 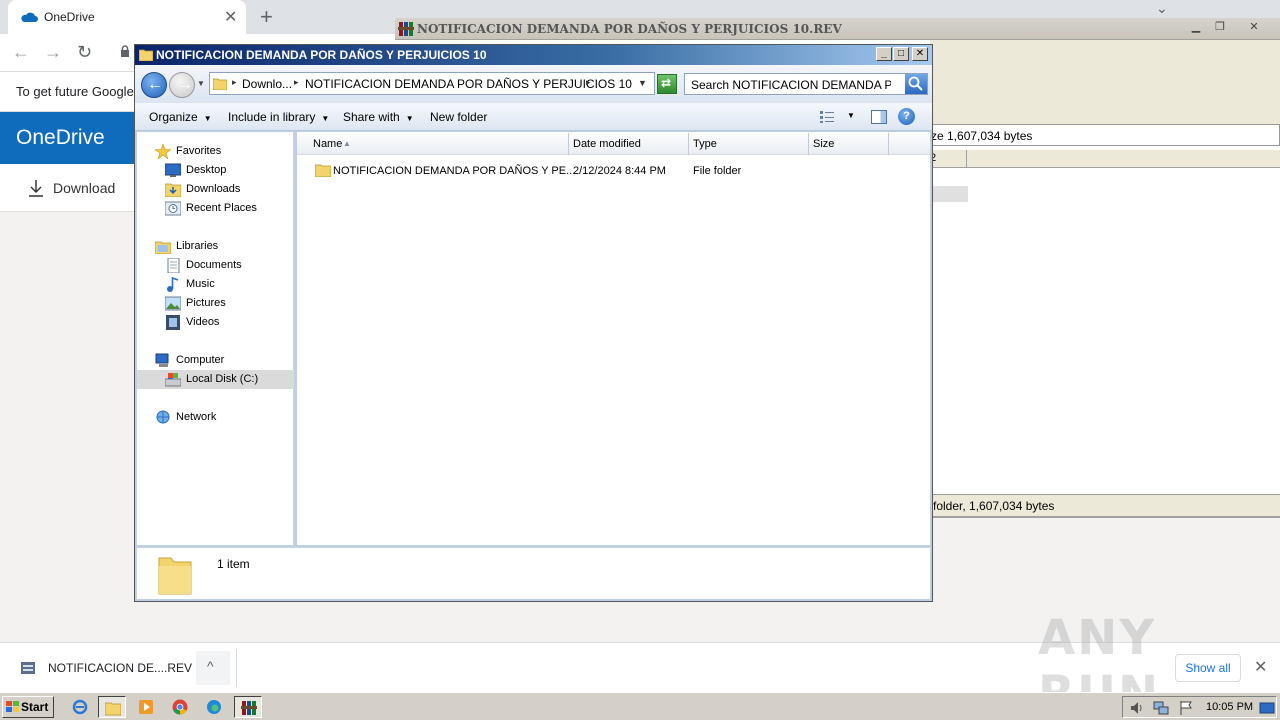 I want to click on view-options-dropdown-icon: ▼, so click(x=851, y=115).